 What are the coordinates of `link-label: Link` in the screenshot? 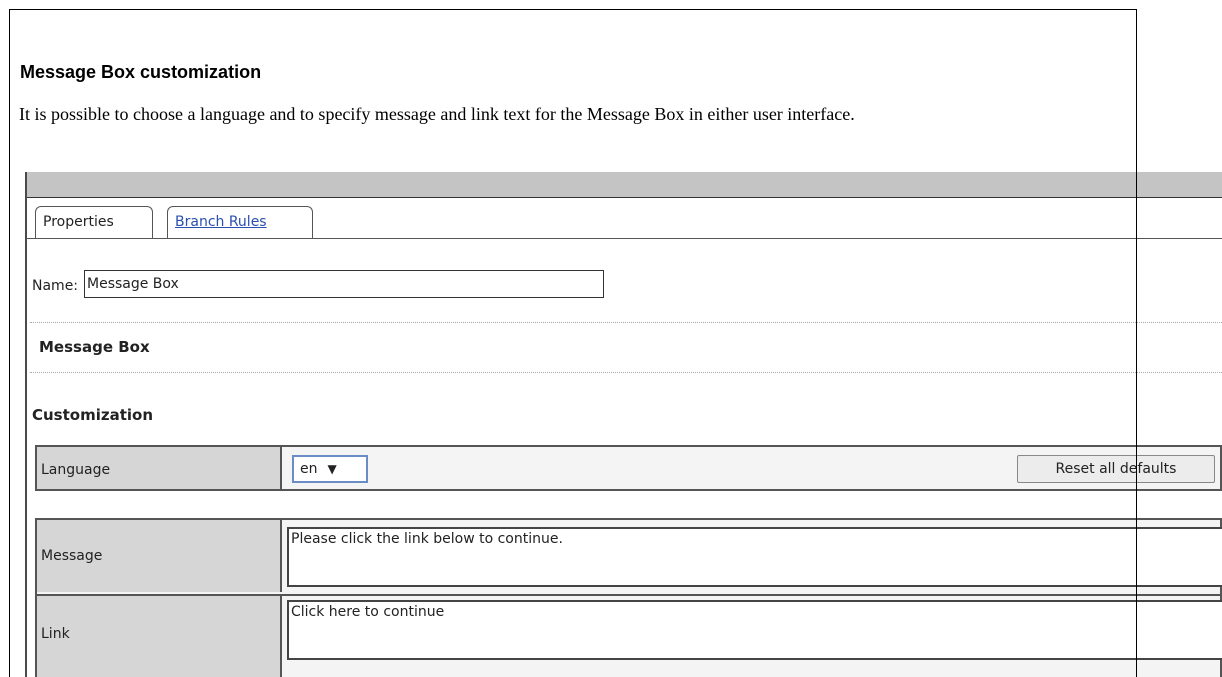 It's located at (159, 636).